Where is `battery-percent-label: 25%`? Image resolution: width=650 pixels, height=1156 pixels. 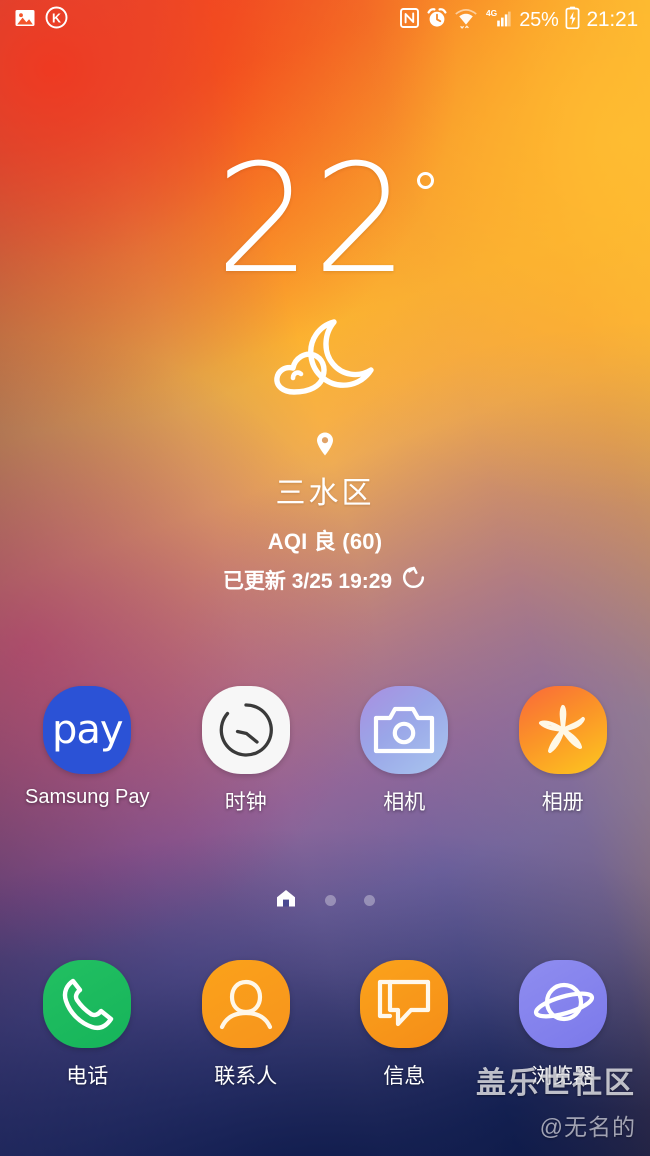 battery-percent-label: 25% is located at coordinates (539, 19).